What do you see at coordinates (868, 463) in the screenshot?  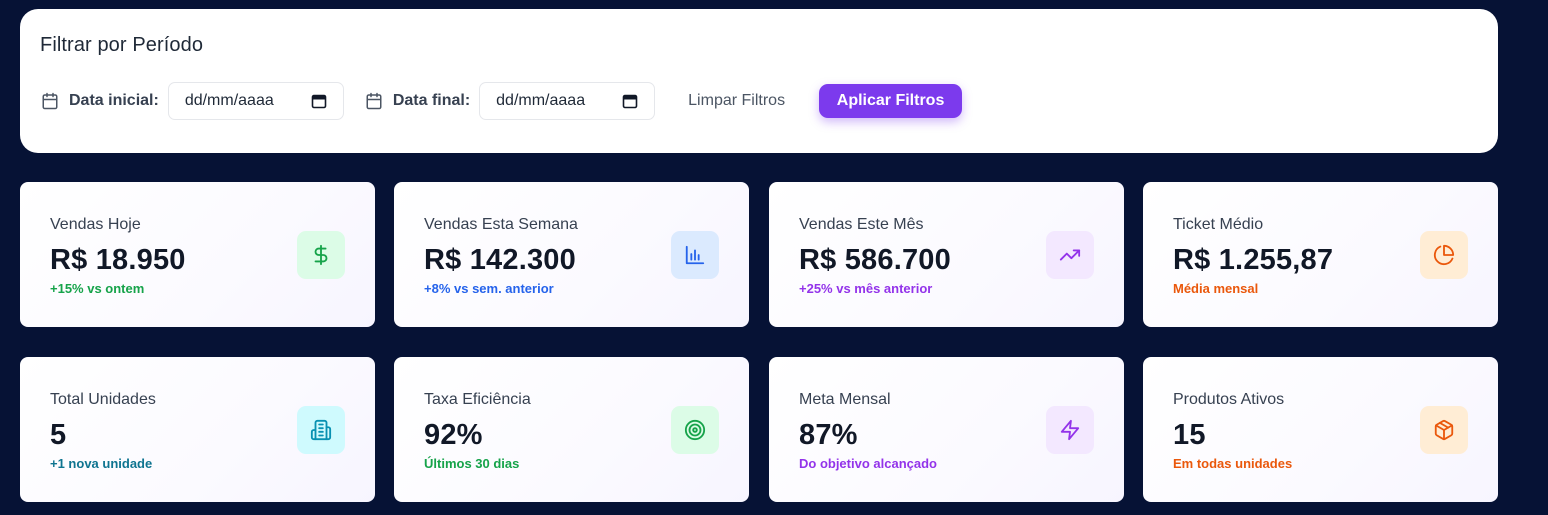 I see `card-subtext: Do objetivo alcançado` at bounding box center [868, 463].